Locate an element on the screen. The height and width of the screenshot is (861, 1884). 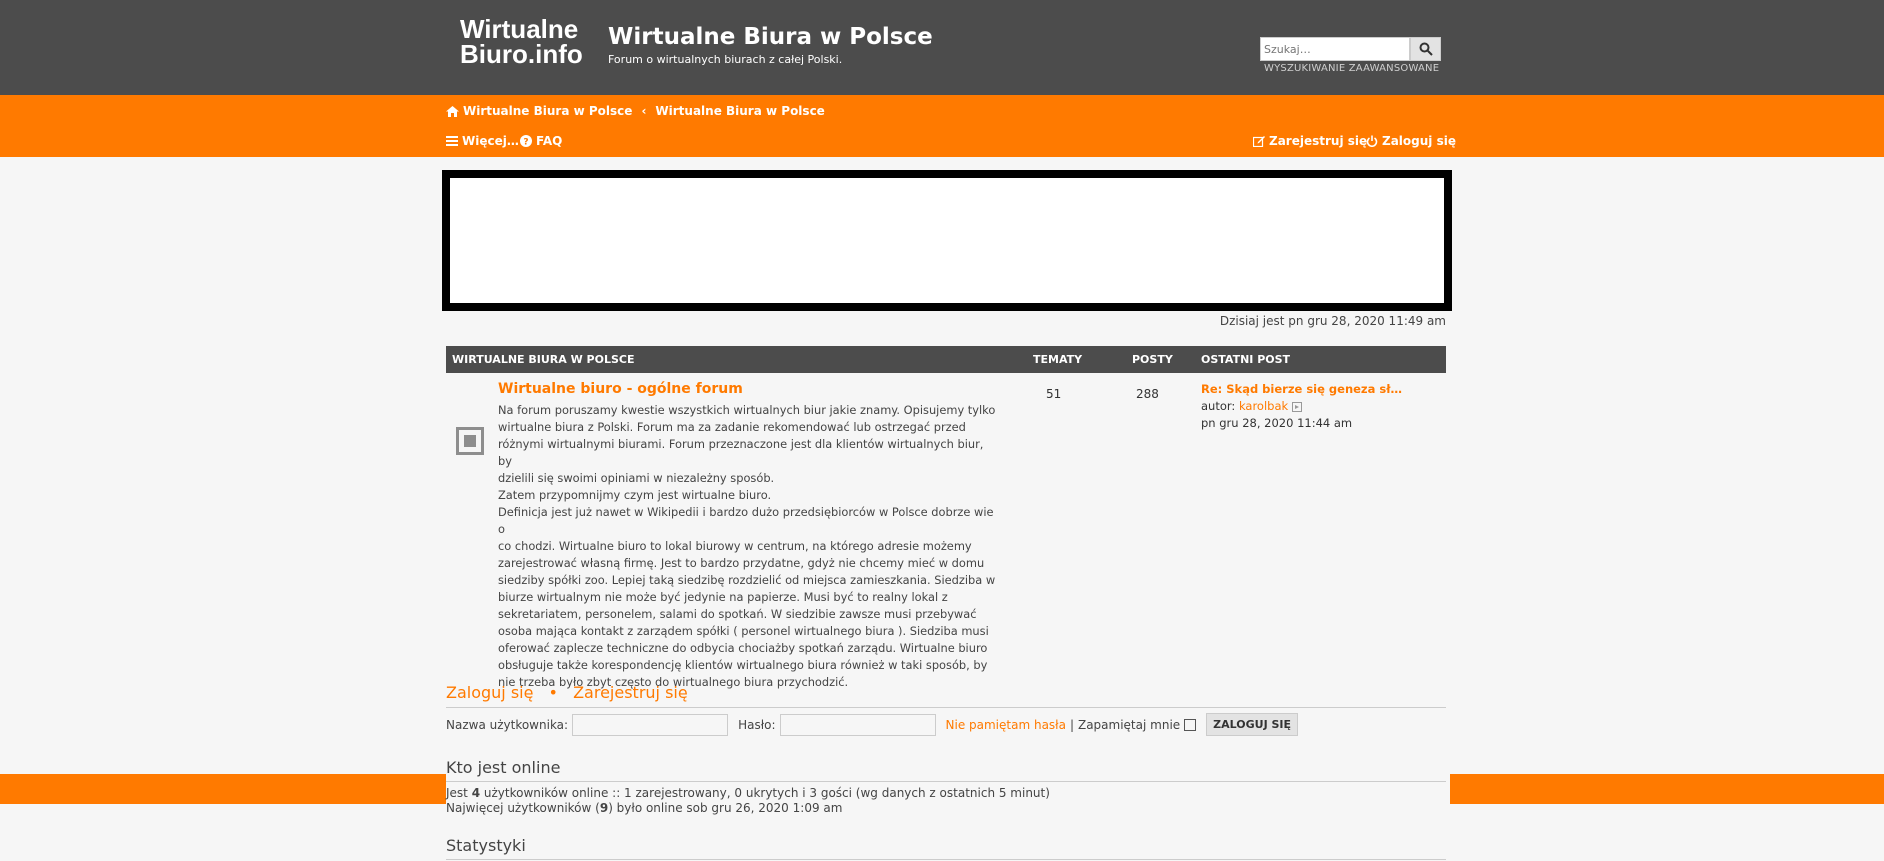
forum-title-link: Wirtualne biuro - ogólne forum is located at coordinates (620, 389).